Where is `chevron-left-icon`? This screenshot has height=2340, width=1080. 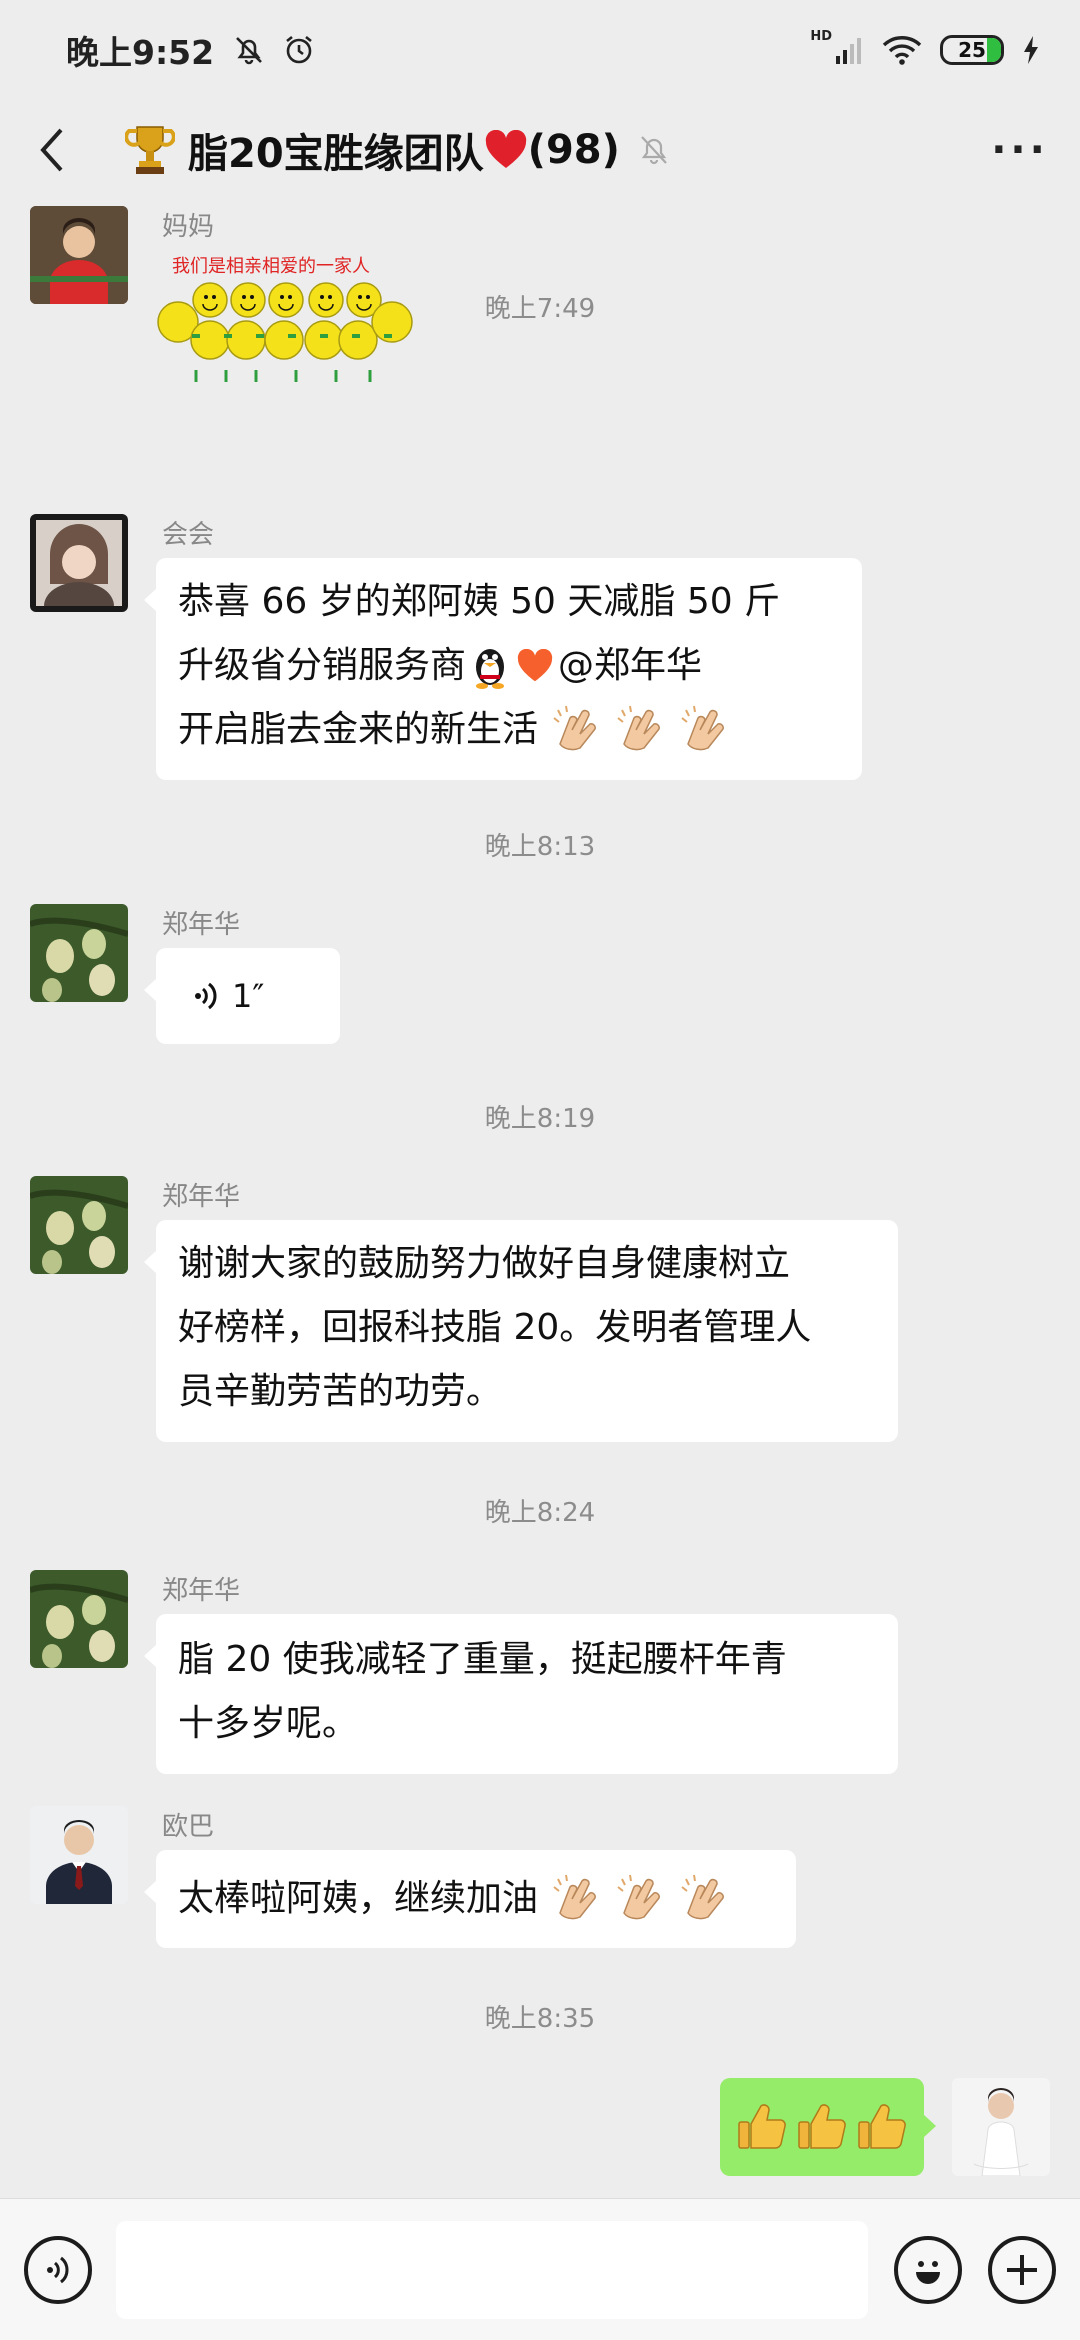 chevron-left-icon is located at coordinates (51, 150).